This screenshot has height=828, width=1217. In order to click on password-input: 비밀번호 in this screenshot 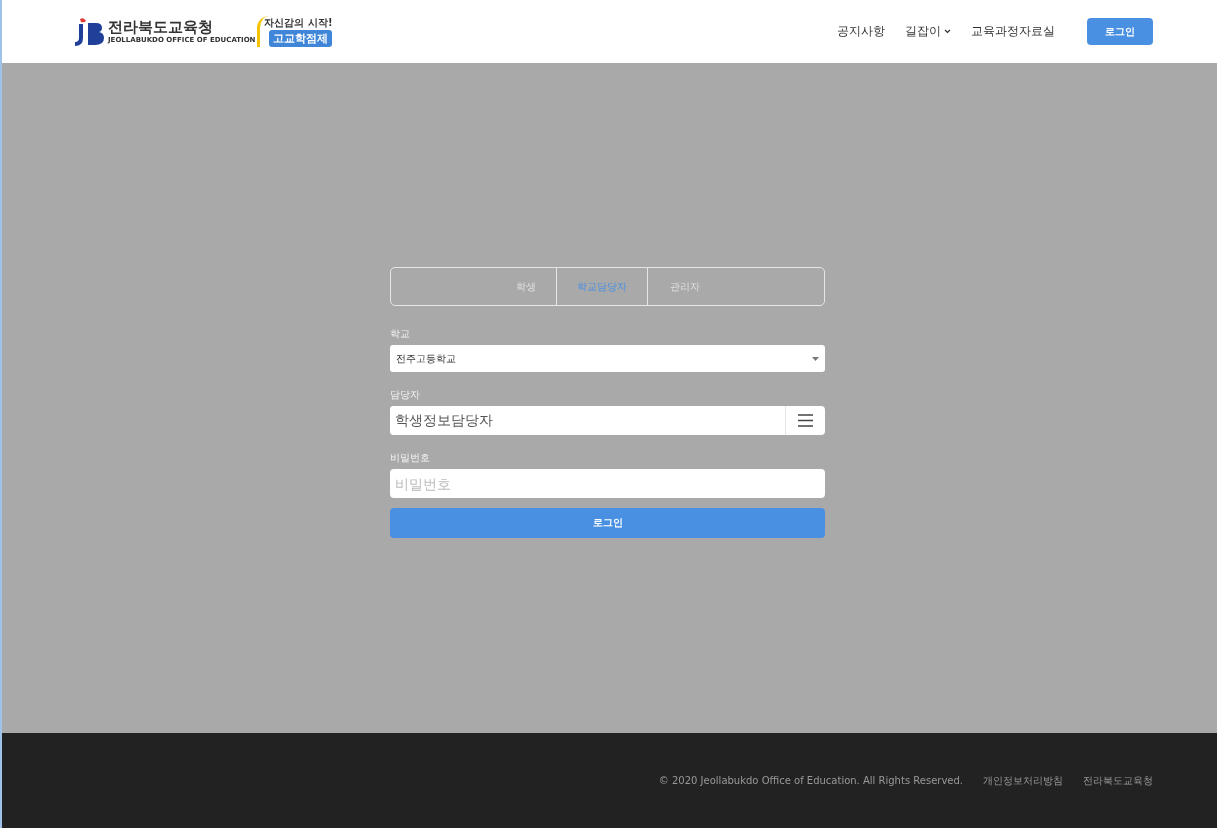, I will do `click(607, 483)`.